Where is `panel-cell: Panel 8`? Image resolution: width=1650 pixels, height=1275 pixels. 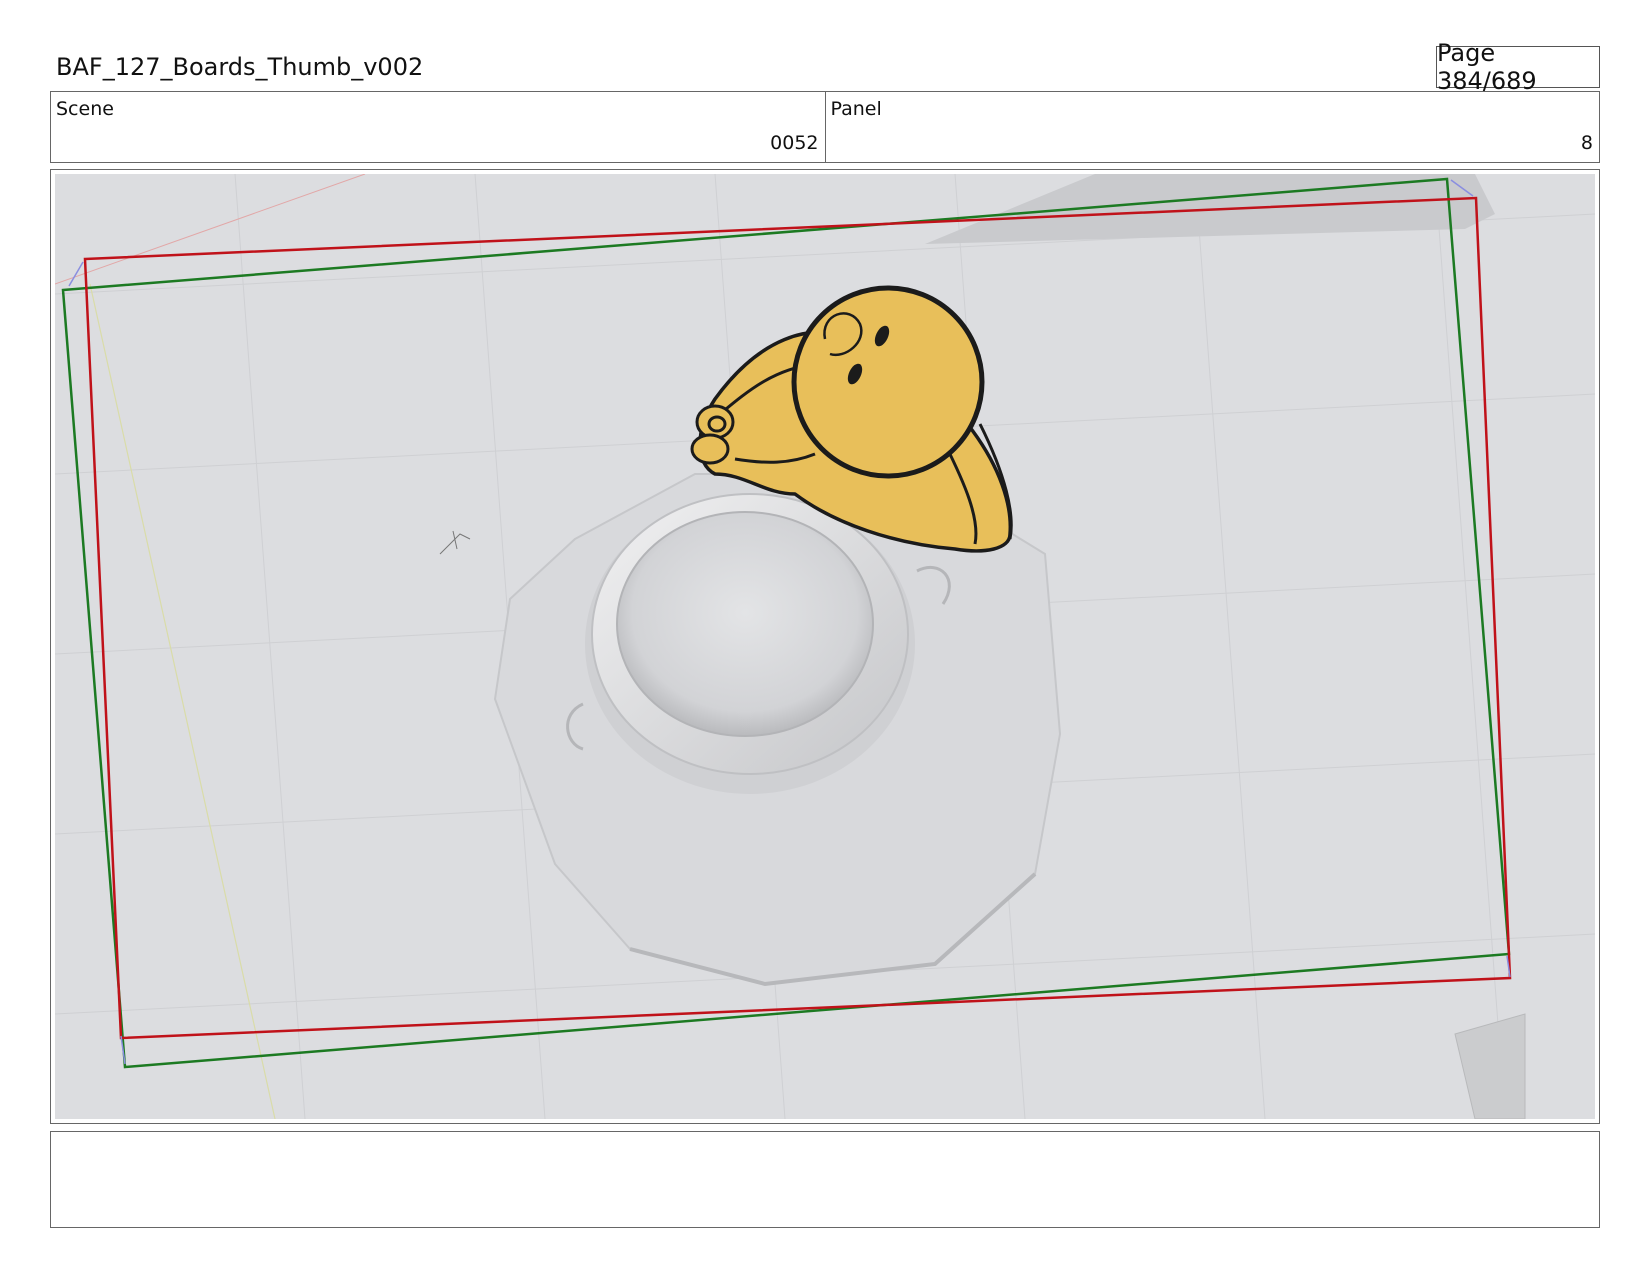
panel-cell: Panel 8 is located at coordinates (1212, 127).